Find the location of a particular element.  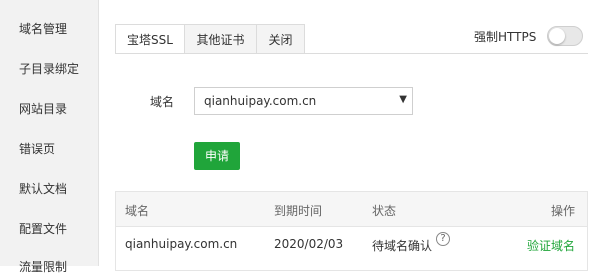

sidebar-item-config-file: 配置文件 is located at coordinates (43, 228).